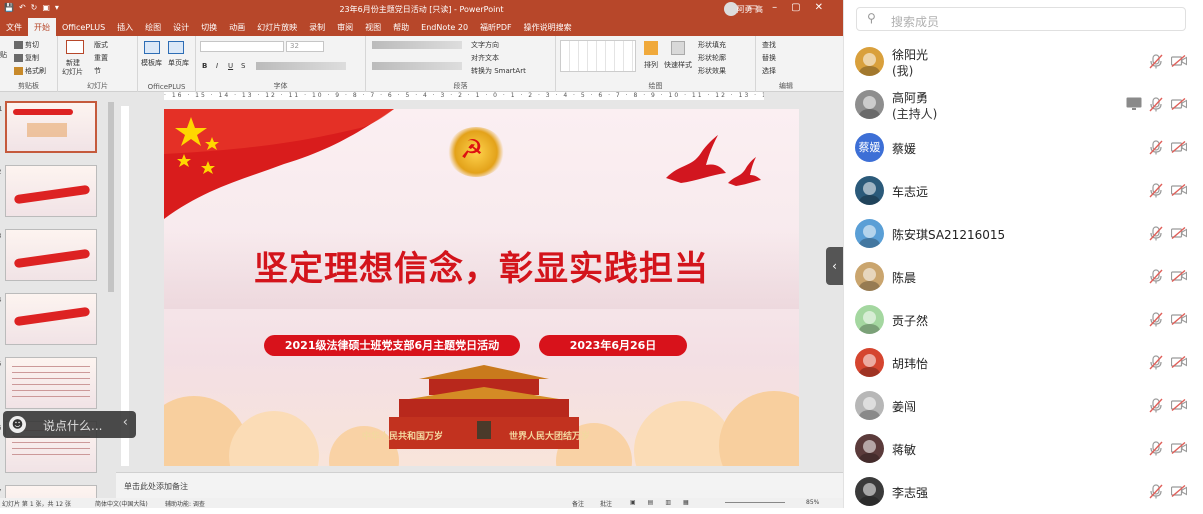 This screenshot has height=514, width=1203. What do you see at coordinates (185, 503) in the screenshot?
I see `accessibility-status: 辅助功能: 调查` at bounding box center [185, 503].